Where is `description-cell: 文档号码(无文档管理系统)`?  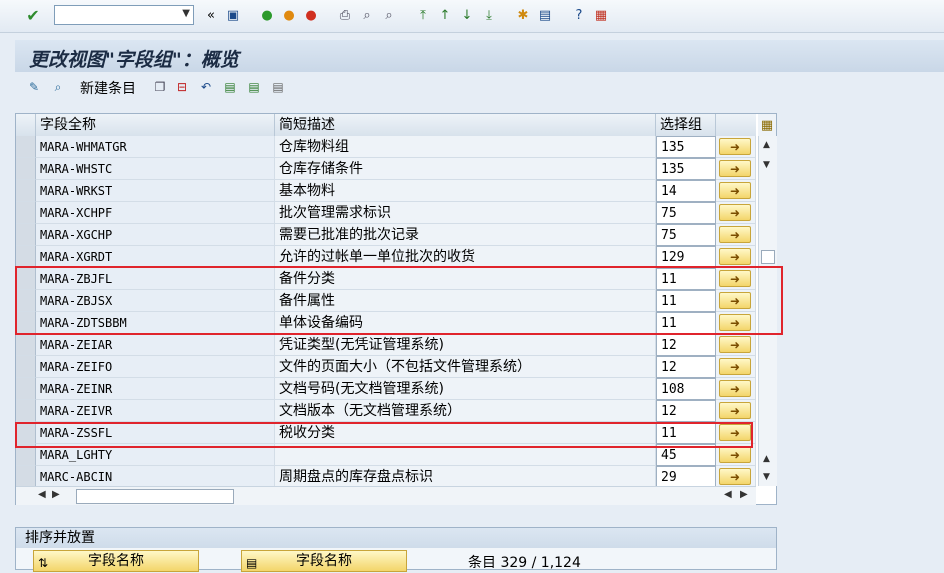
description-cell: 文档号码(无文档管理系统) is located at coordinates (465, 389).